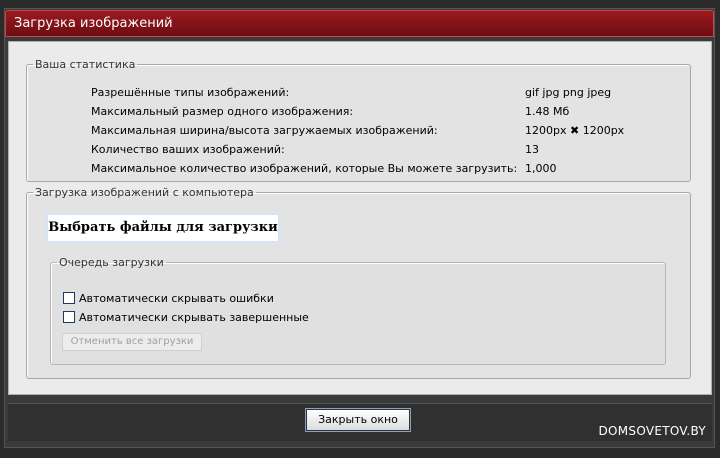 This screenshot has width=720, height=458. I want to click on stat-label: Количество ваших изображений:, so click(188, 149).